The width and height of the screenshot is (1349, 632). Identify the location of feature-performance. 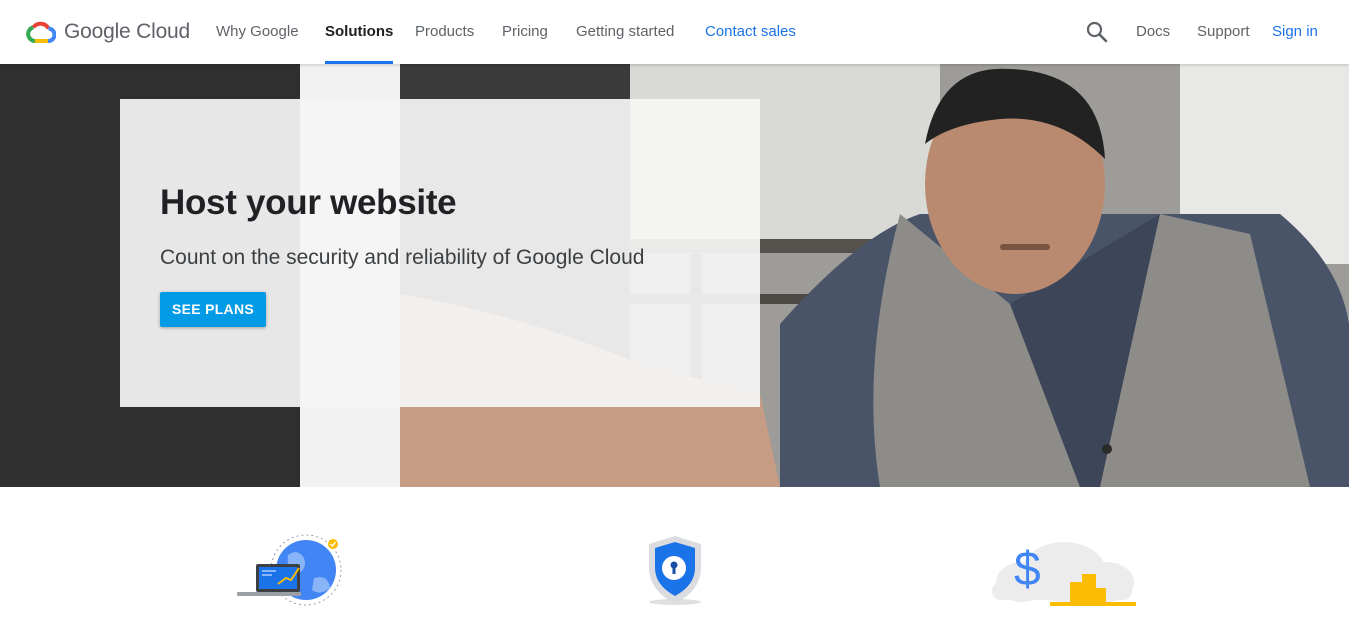
(291, 570).